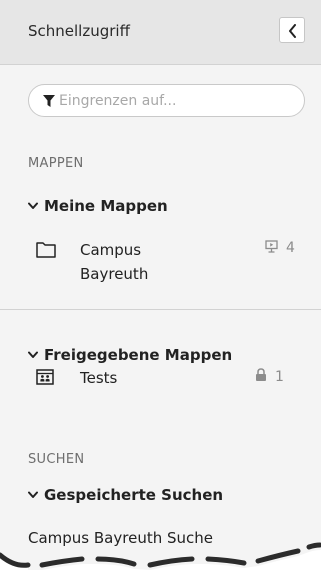  I want to click on group-label: Gespeicherte Suchen, so click(134, 495).